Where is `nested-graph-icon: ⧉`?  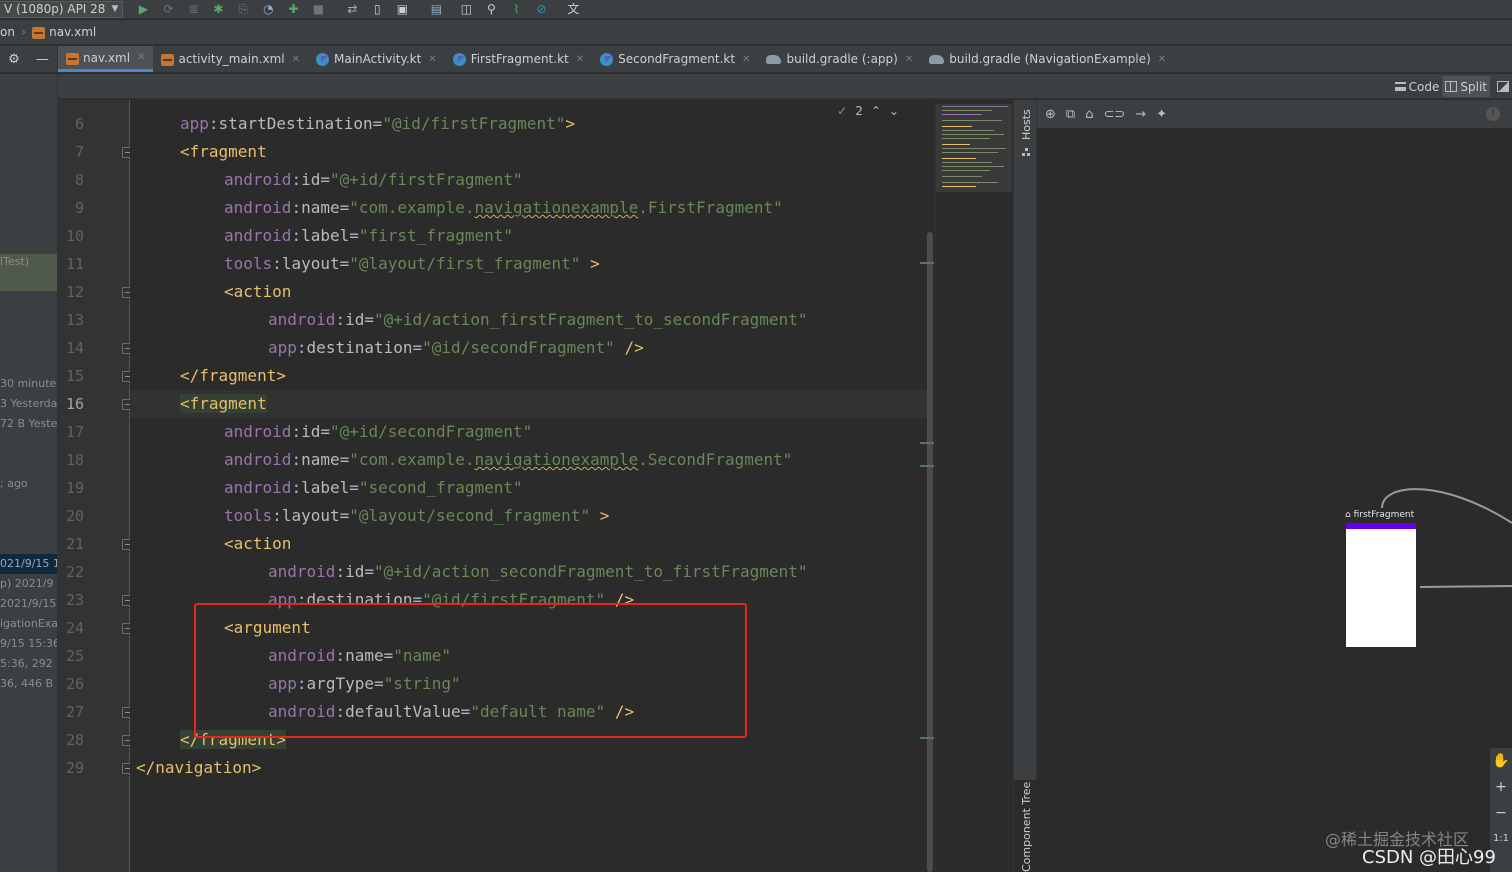 nested-graph-icon: ⧉ is located at coordinates (1070, 114).